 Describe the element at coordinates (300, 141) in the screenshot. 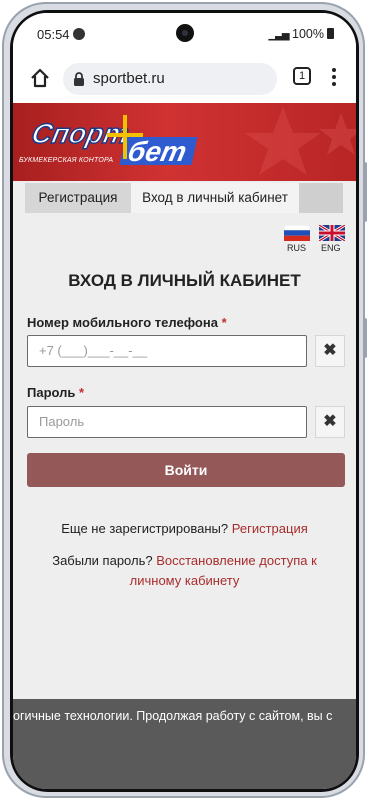

I see `star-decoration` at that location.